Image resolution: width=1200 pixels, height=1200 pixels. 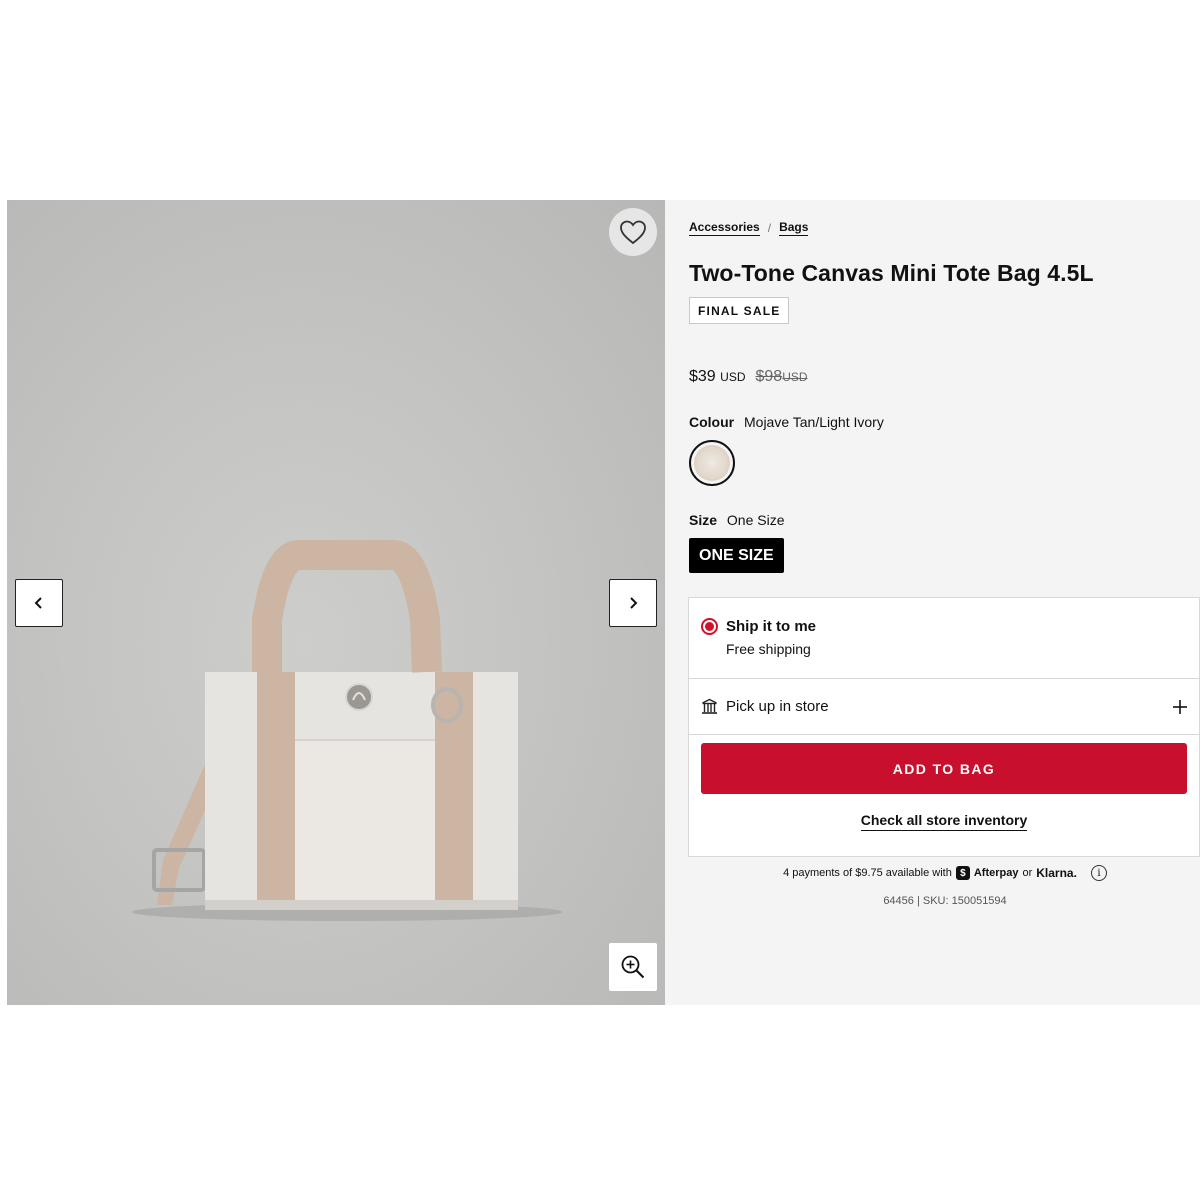 I want to click on store-icon, so click(x=709, y=706).